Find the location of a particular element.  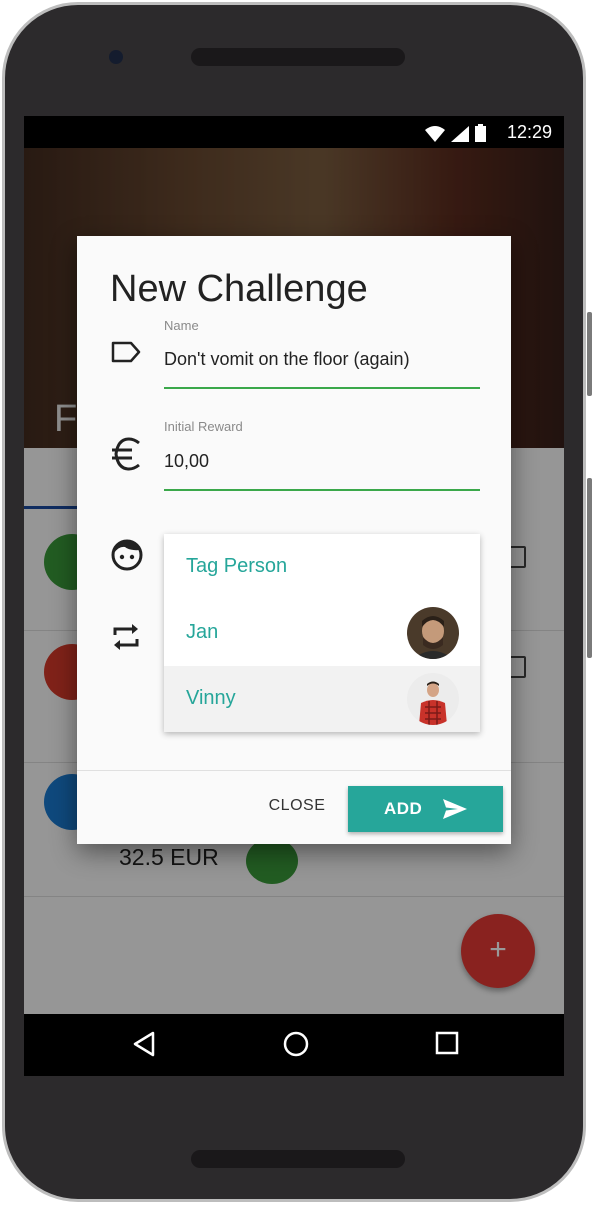

name-field: Don't vomit on the floor (again) is located at coordinates (287, 359).